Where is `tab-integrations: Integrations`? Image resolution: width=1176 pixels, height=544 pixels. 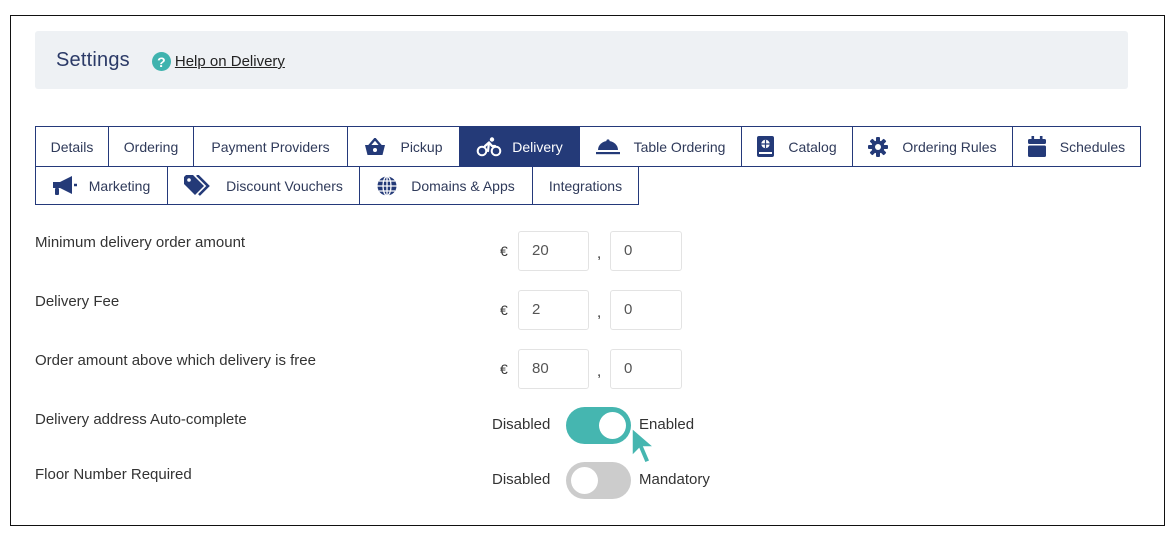 tab-integrations: Integrations is located at coordinates (585, 185).